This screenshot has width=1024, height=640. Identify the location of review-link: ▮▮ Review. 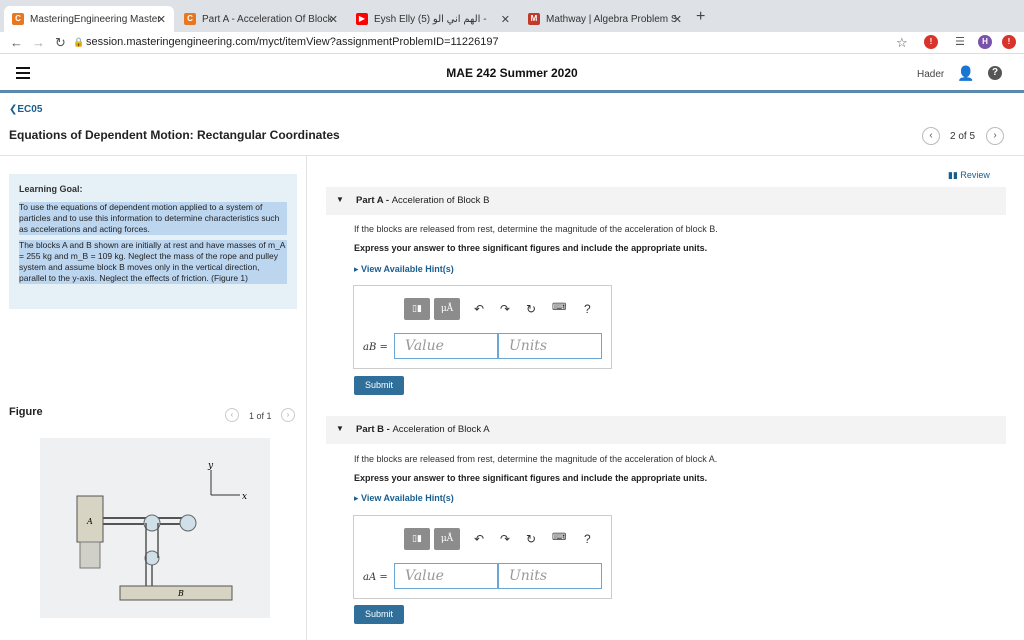
(969, 175).